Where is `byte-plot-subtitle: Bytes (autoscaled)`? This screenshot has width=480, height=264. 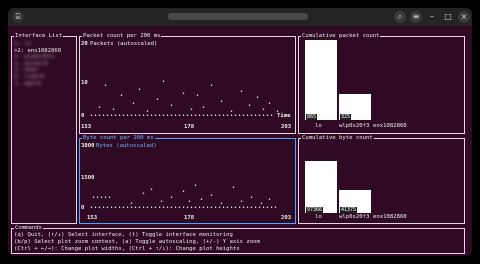
byte-plot-subtitle: Bytes (autoscaled) is located at coordinates (126, 146).